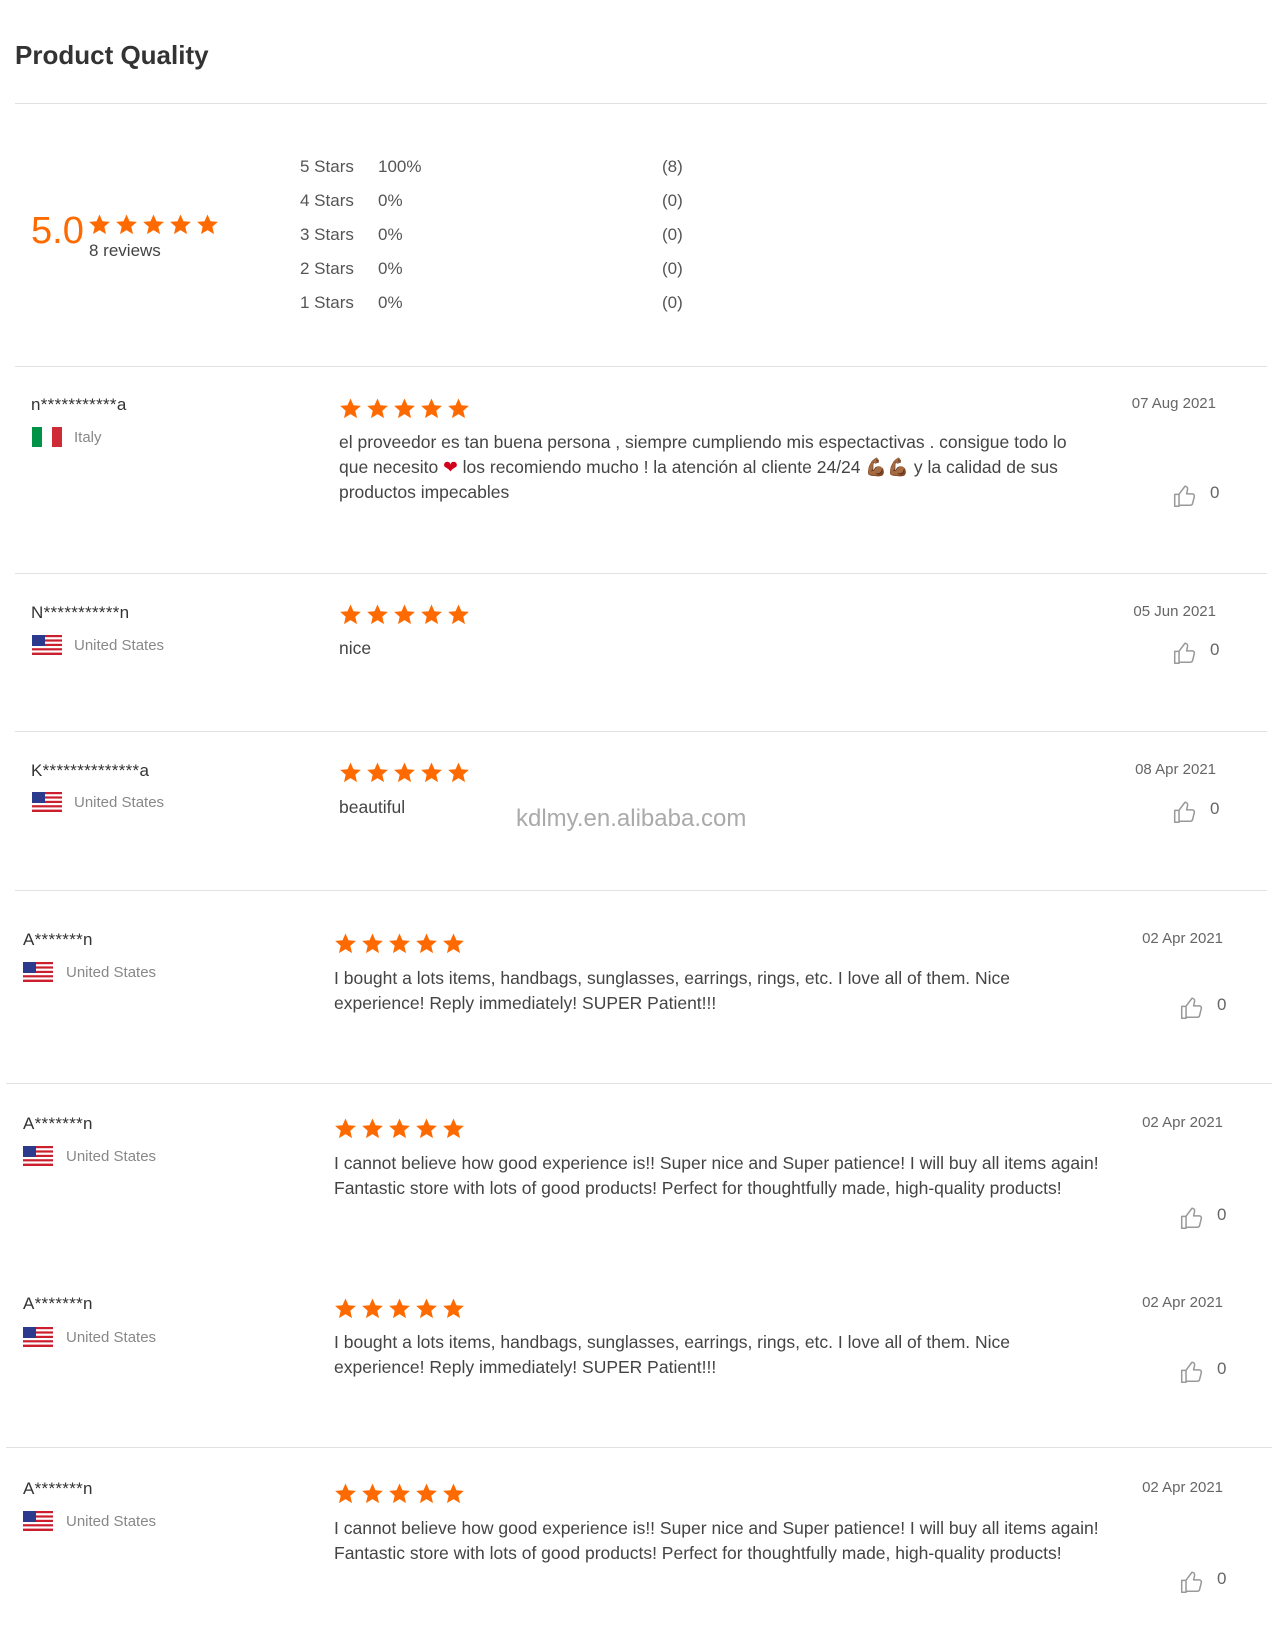  What do you see at coordinates (400, 166) in the screenshot?
I see `rating-row-percent: 100%` at bounding box center [400, 166].